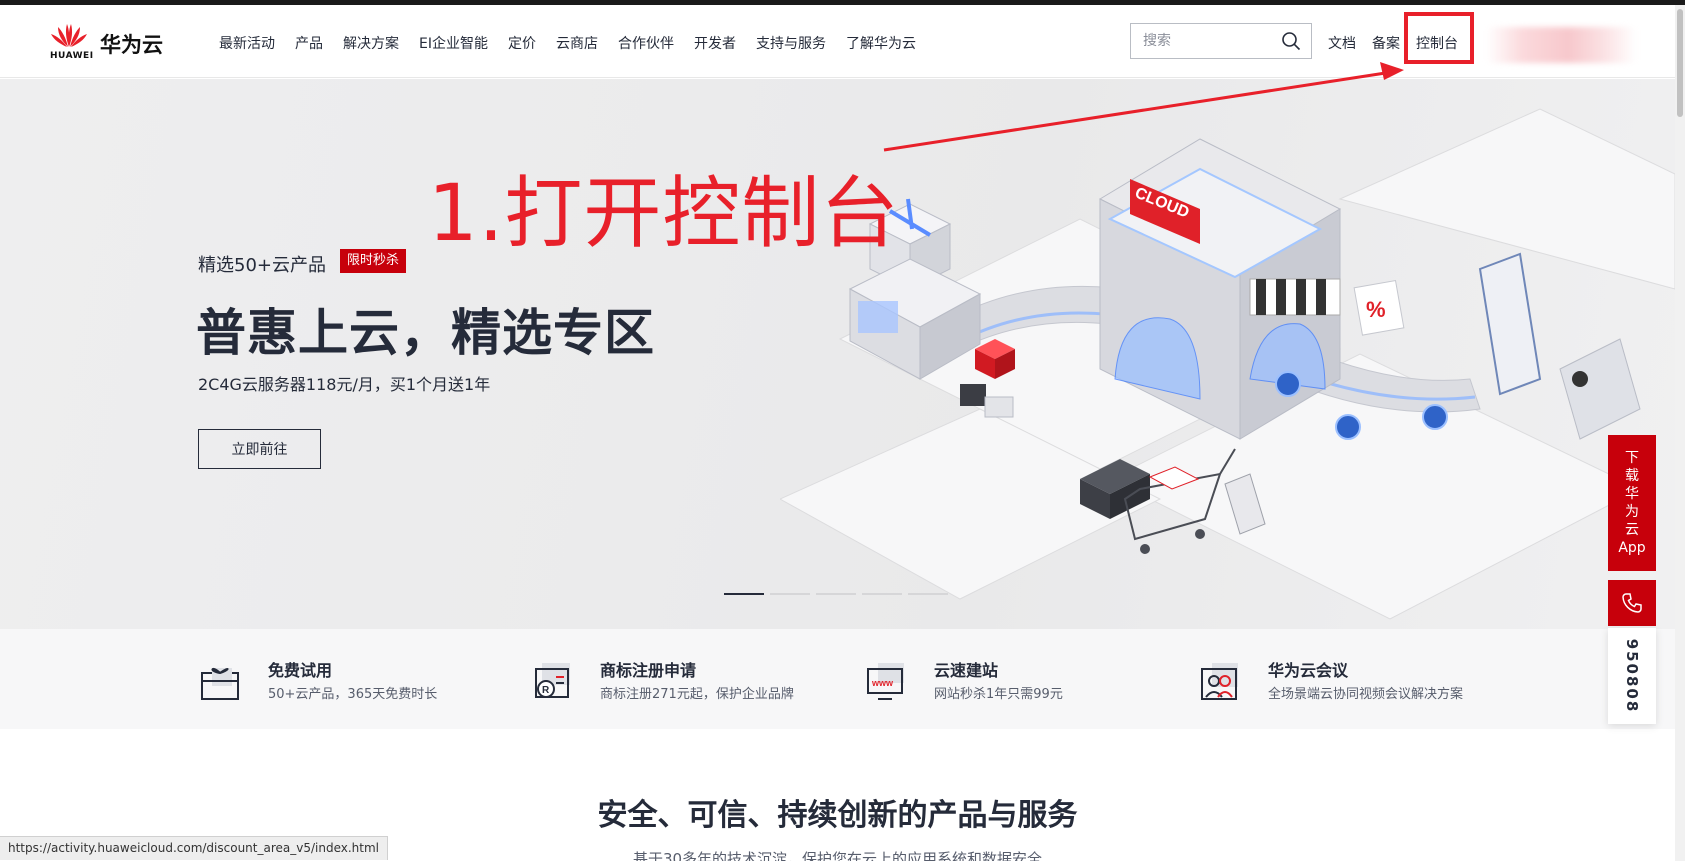  Describe the element at coordinates (373, 261) in the screenshot. I see `flash-sale-badge: 限时秒杀` at that location.